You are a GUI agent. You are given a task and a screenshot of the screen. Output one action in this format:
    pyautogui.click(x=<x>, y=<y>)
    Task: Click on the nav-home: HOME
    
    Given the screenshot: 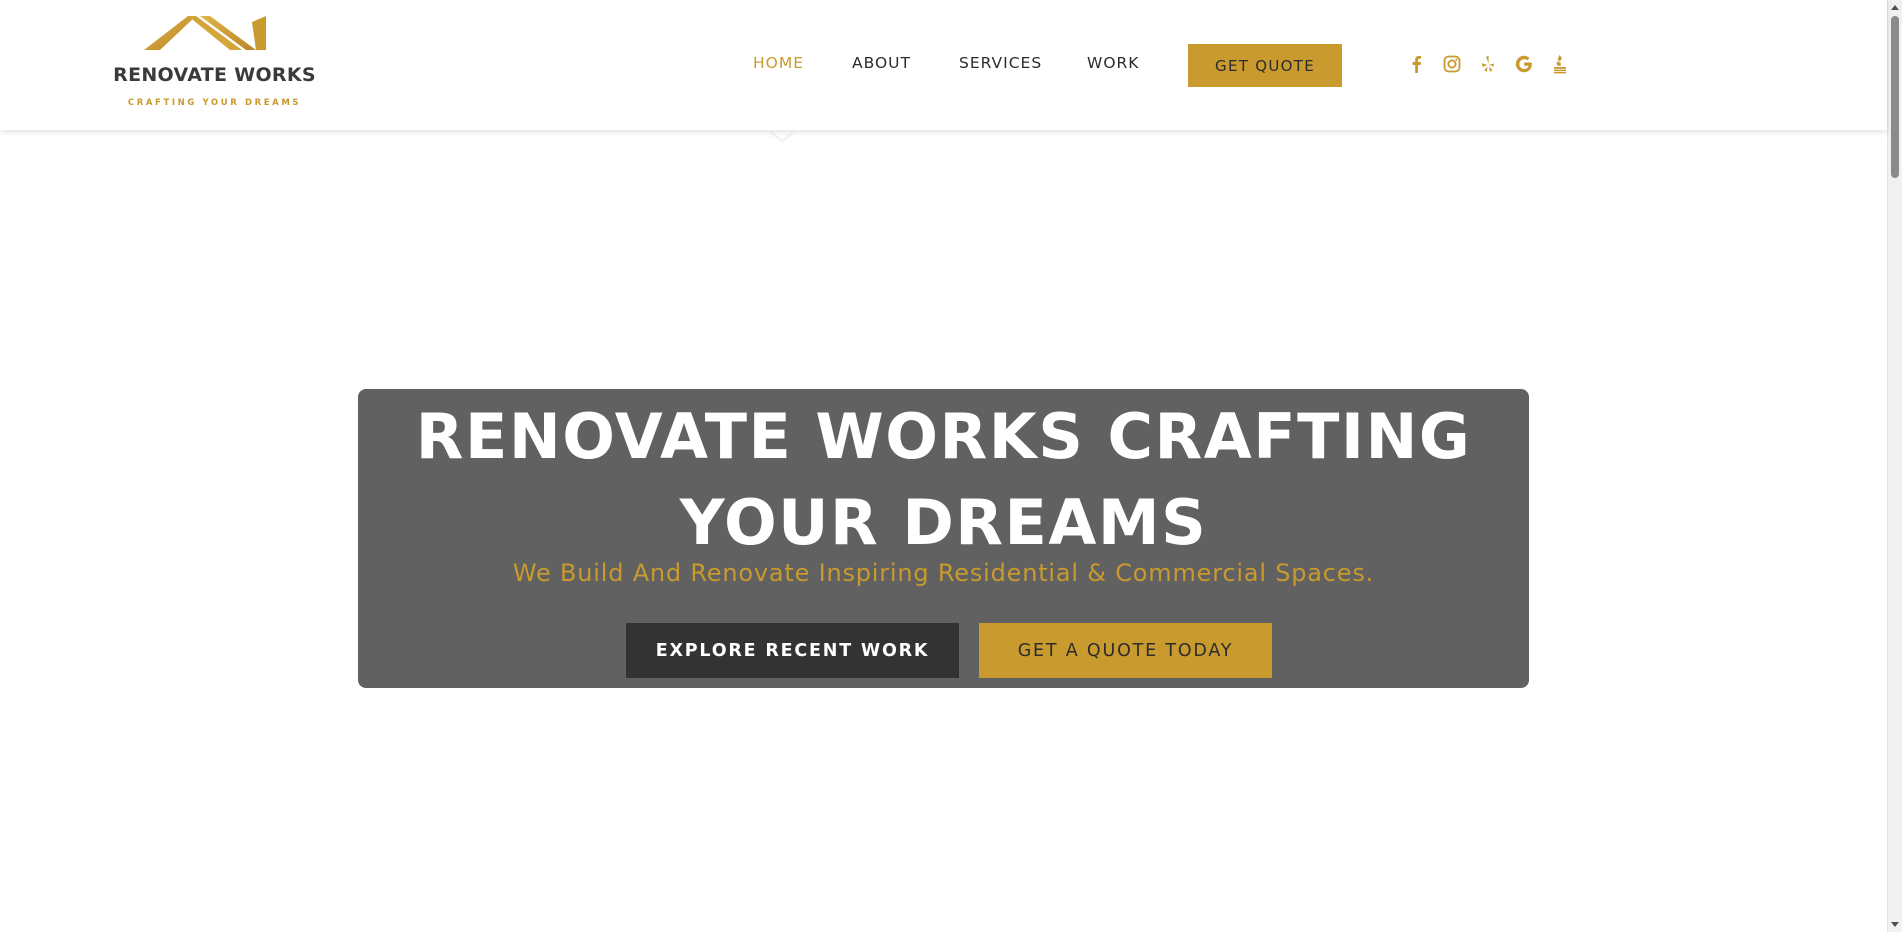 What is the action you would take?
    pyautogui.click(x=778, y=63)
    